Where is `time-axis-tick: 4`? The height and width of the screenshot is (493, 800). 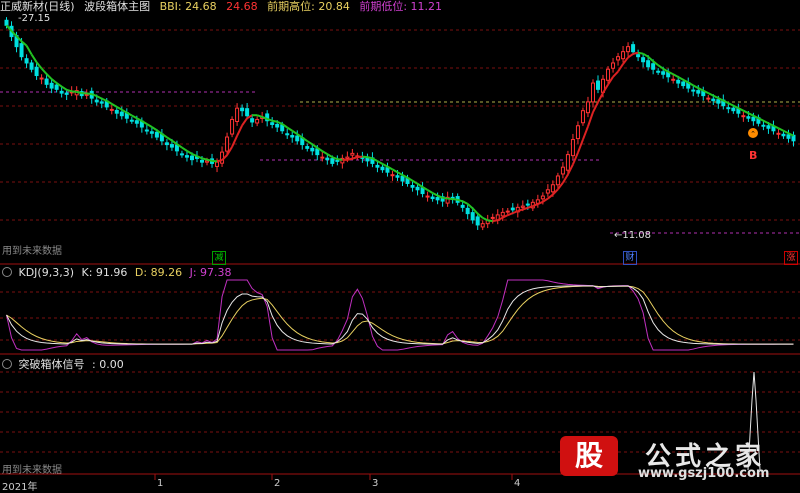 time-axis-tick: 4 is located at coordinates (517, 483).